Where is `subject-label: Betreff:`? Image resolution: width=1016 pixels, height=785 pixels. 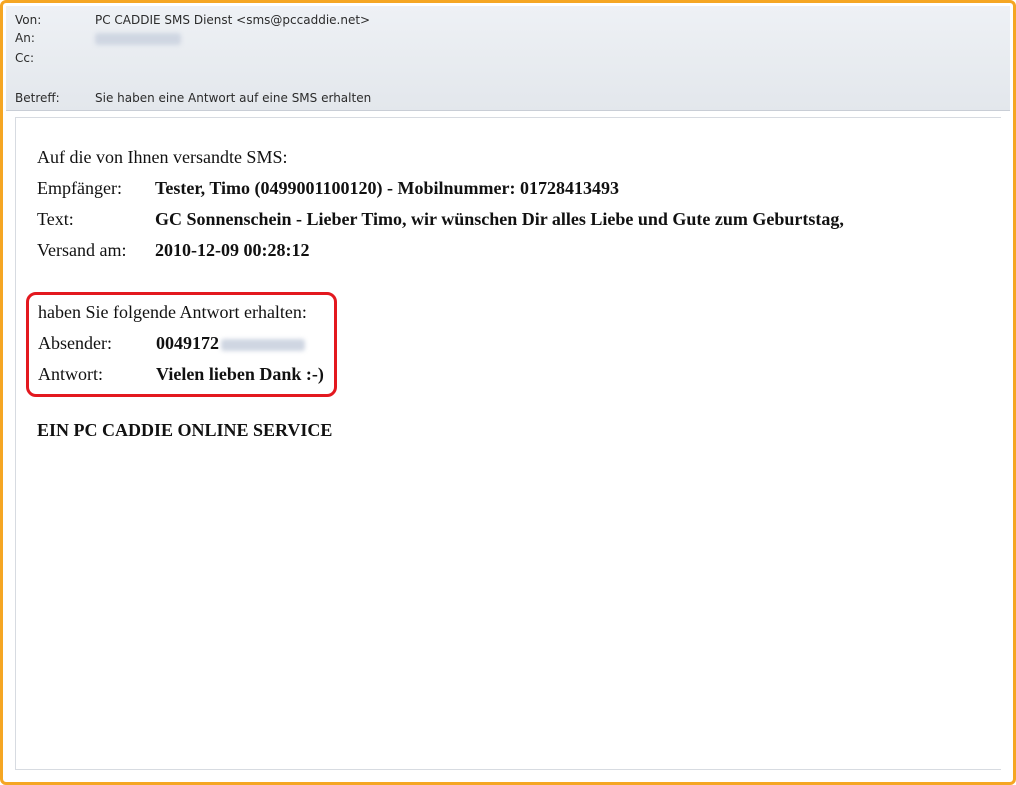
subject-label: Betreff: is located at coordinates (37, 98).